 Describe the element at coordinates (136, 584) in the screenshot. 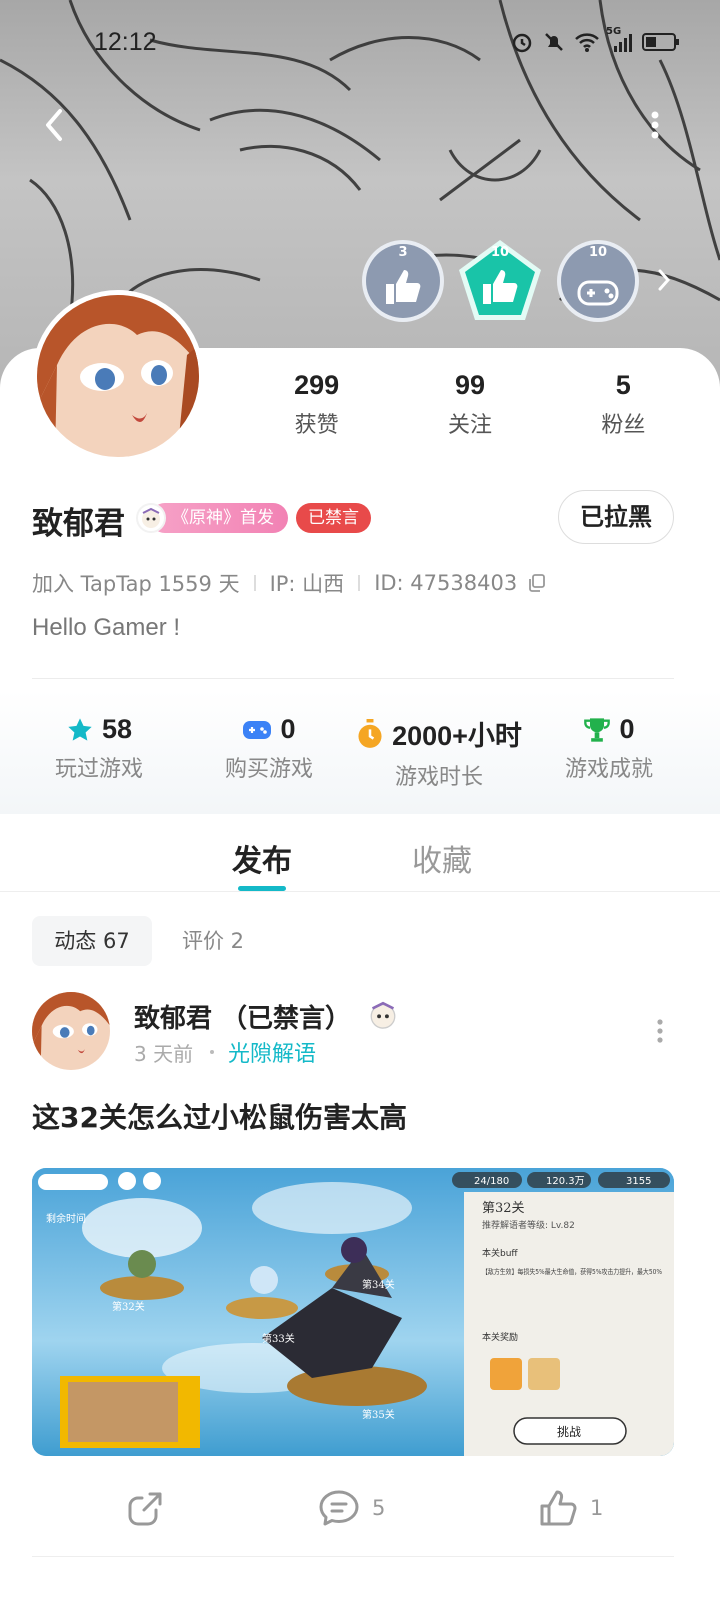

I see `joined-days: 加入 TapTap 1559 天` at that location.